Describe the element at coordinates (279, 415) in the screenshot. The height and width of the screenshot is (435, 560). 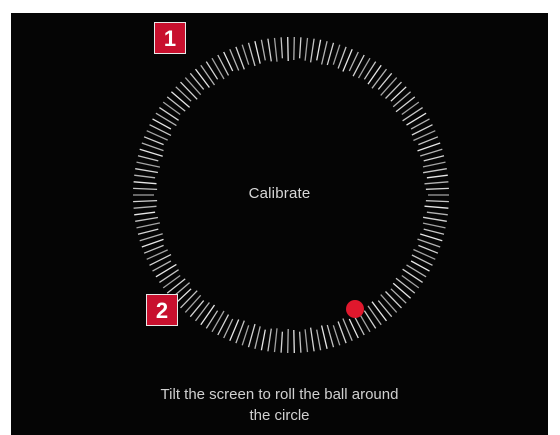
I see `instruction-line-2: the circle` at that location.